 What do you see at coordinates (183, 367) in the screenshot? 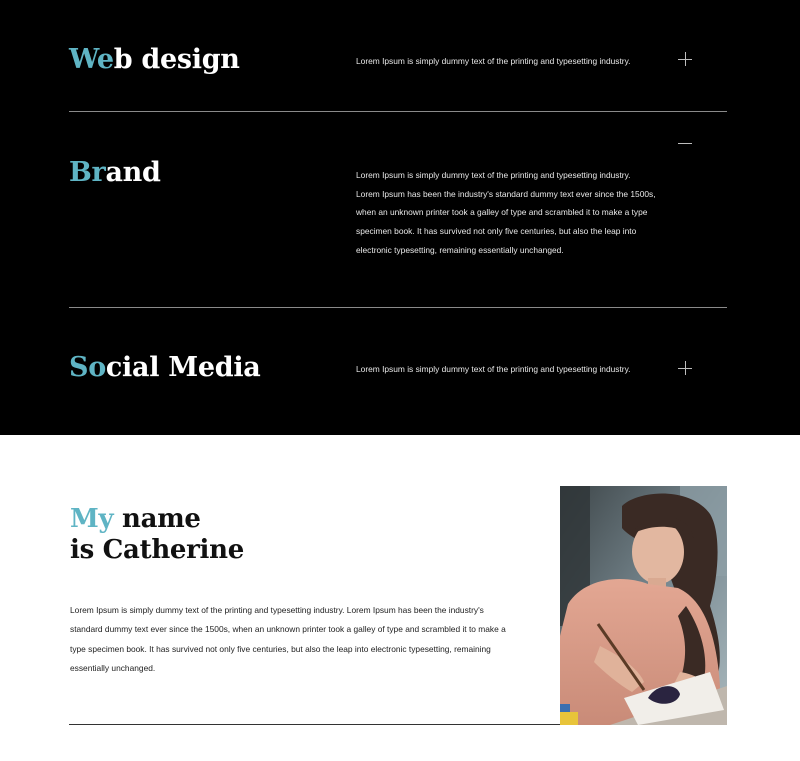
I see `title-rest: cial Media` at bounding box center [183, 367].